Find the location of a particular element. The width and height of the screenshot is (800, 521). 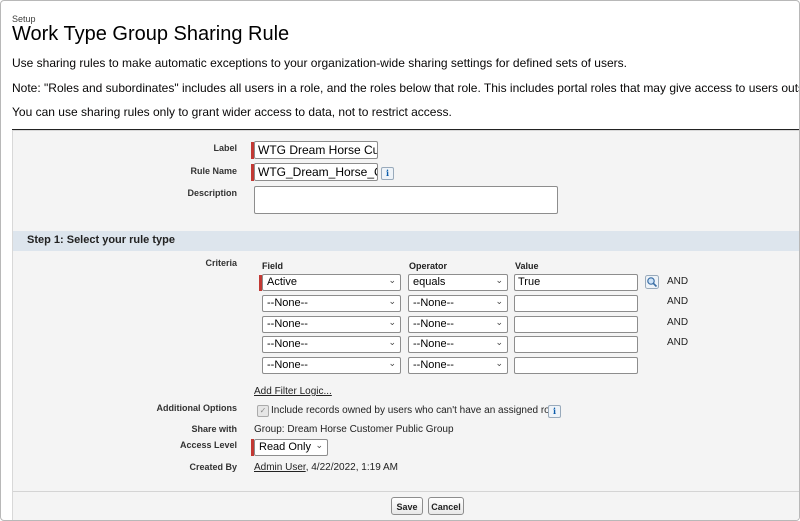

description-textarea is located at coordinates (406, 200).